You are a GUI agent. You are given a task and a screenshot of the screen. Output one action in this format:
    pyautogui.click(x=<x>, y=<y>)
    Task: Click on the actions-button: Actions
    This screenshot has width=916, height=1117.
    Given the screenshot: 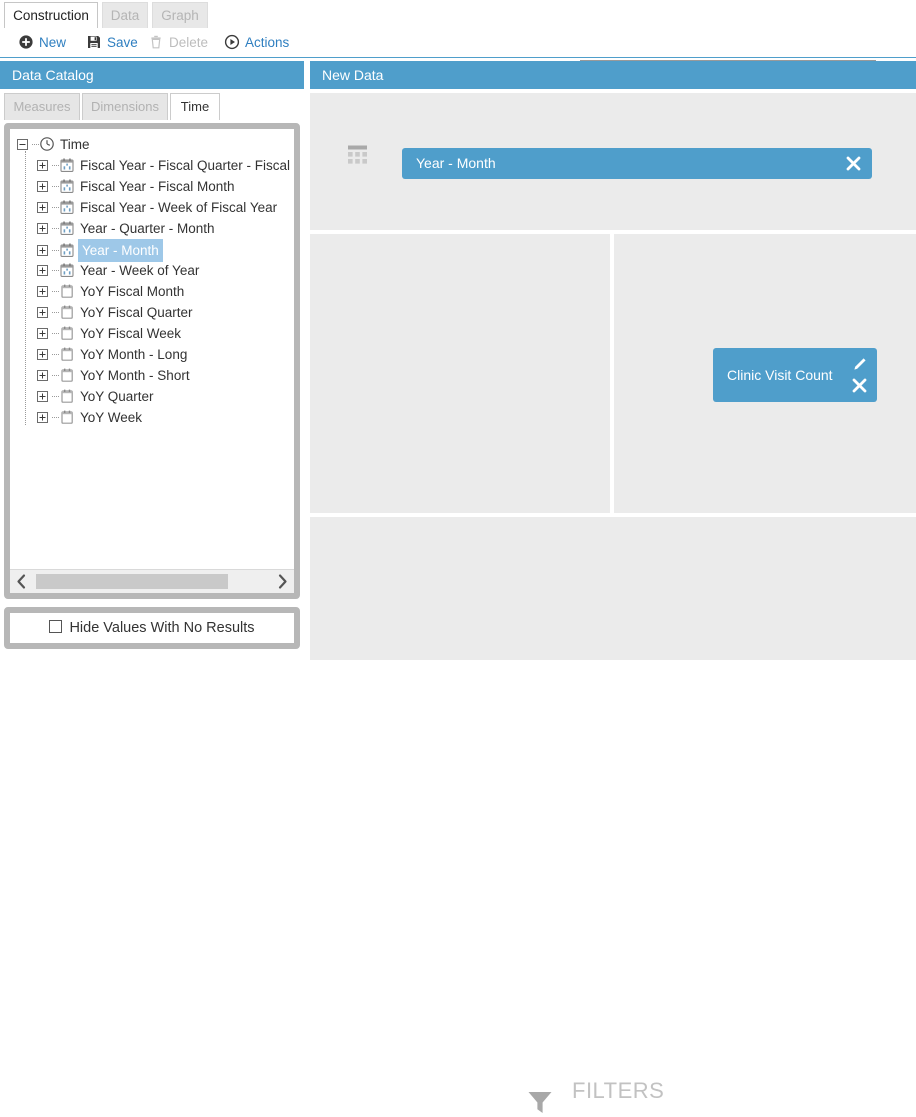 What is the action you would take?
    pyautogui.click(x=256, y=43)
    